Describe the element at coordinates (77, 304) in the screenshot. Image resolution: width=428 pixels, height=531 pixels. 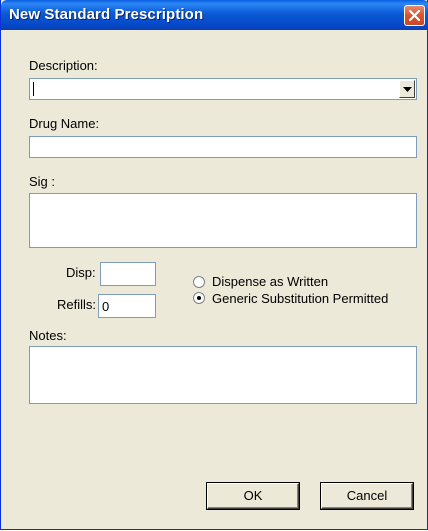
I see `refills-label: Refills:` at that location.